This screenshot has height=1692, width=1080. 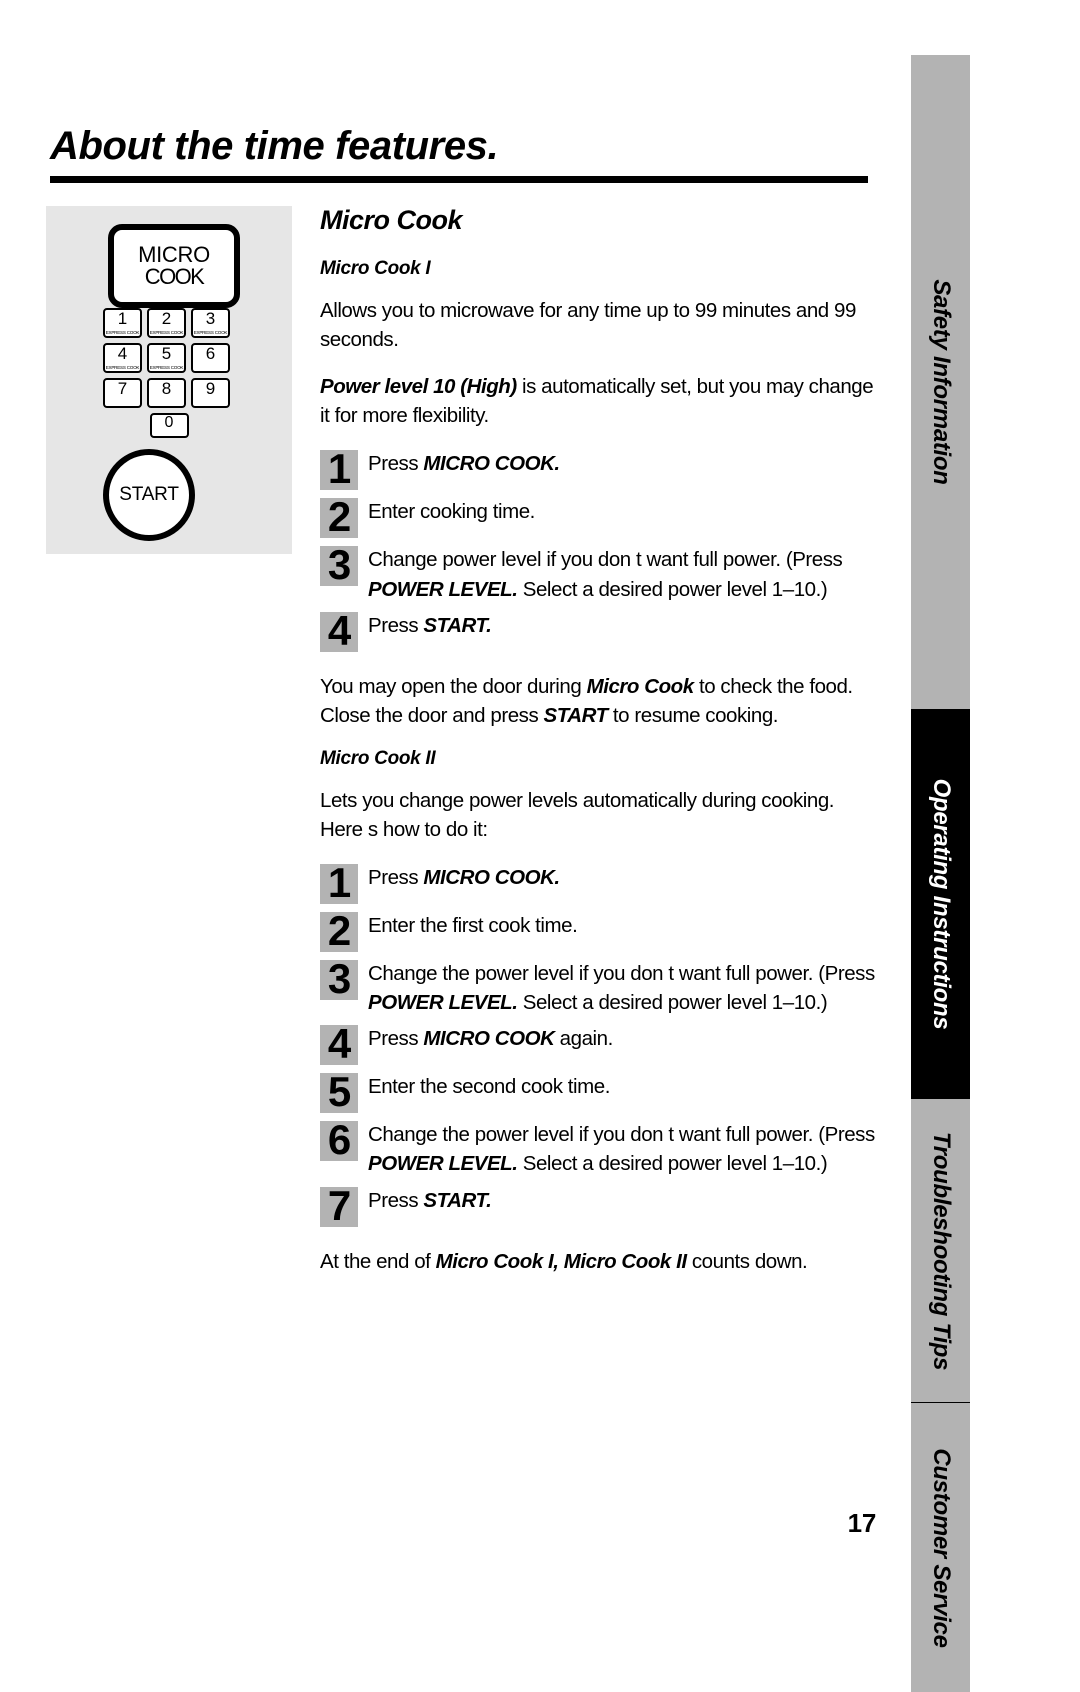 I want to click on power-level-emphasis: Power level 10 (High), so click(x=418, y=387).